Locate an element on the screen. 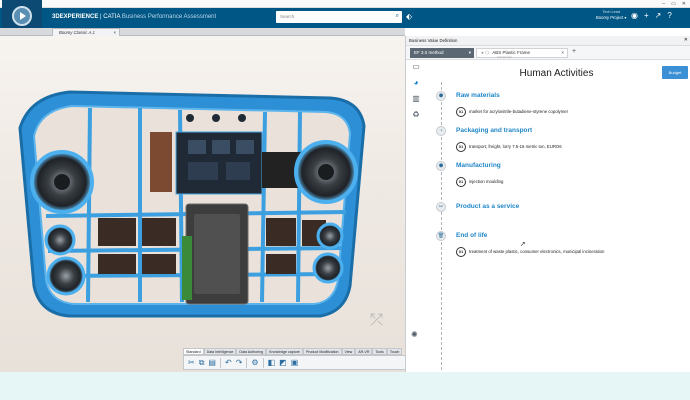 The image size is (690, 400). settings-icon: ⚙ is located at coordinates (254, 362).